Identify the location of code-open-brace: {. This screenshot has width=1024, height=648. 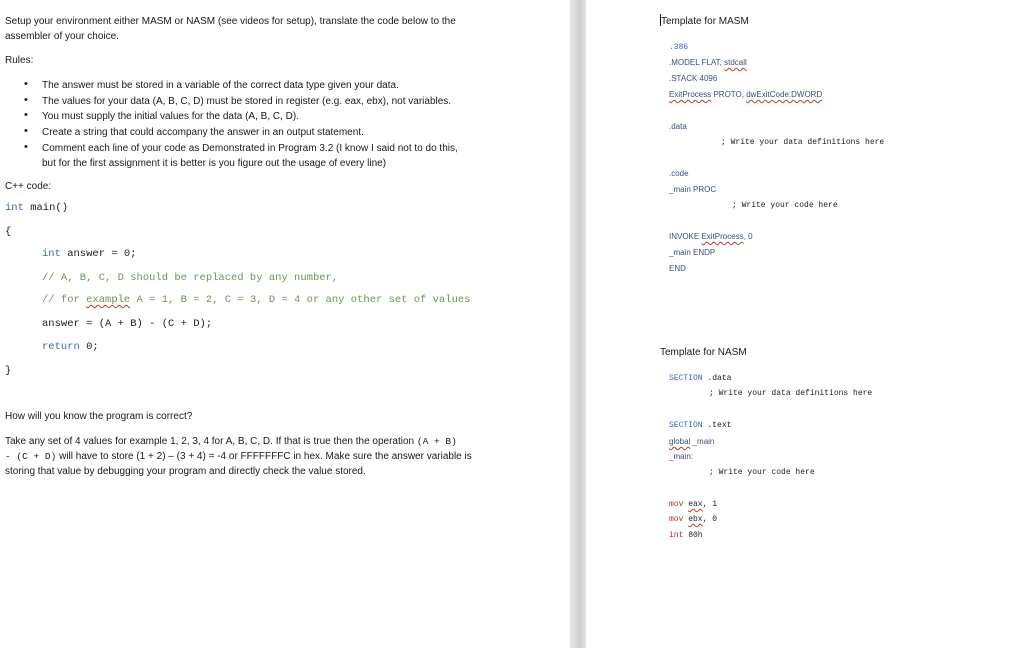
(8, 232).